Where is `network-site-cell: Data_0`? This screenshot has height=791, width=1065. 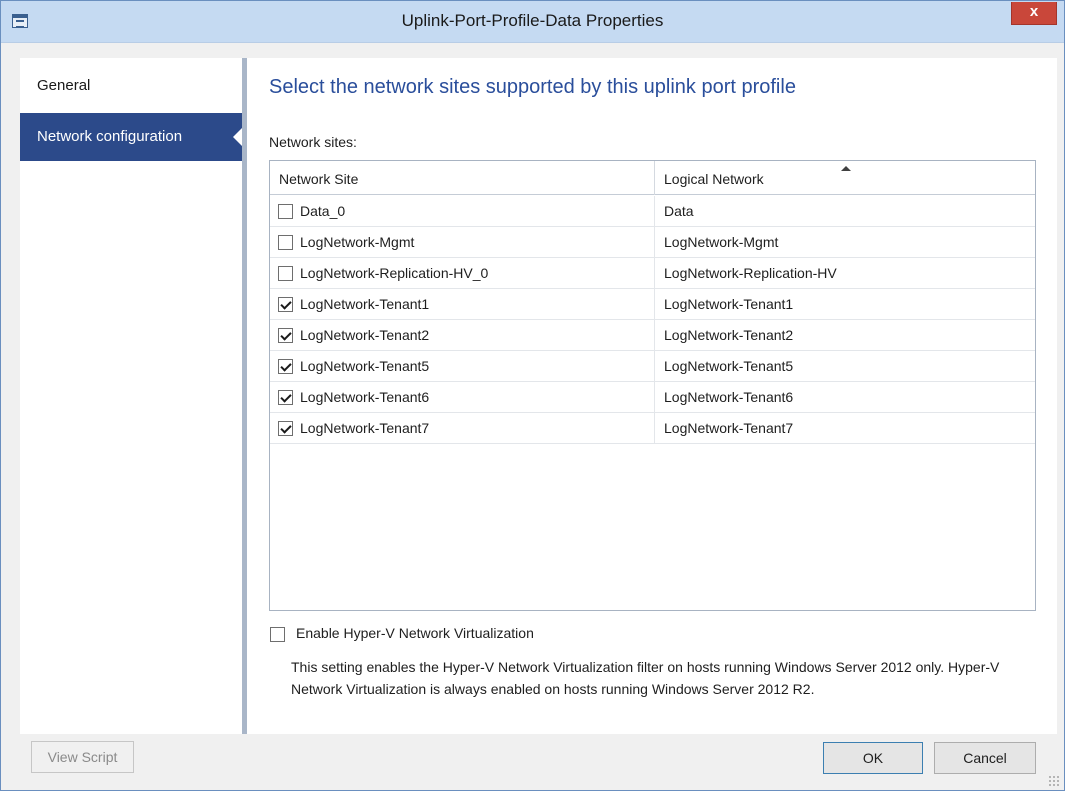 network-site-cell: Data_0 is located at coordinates (462, 211).